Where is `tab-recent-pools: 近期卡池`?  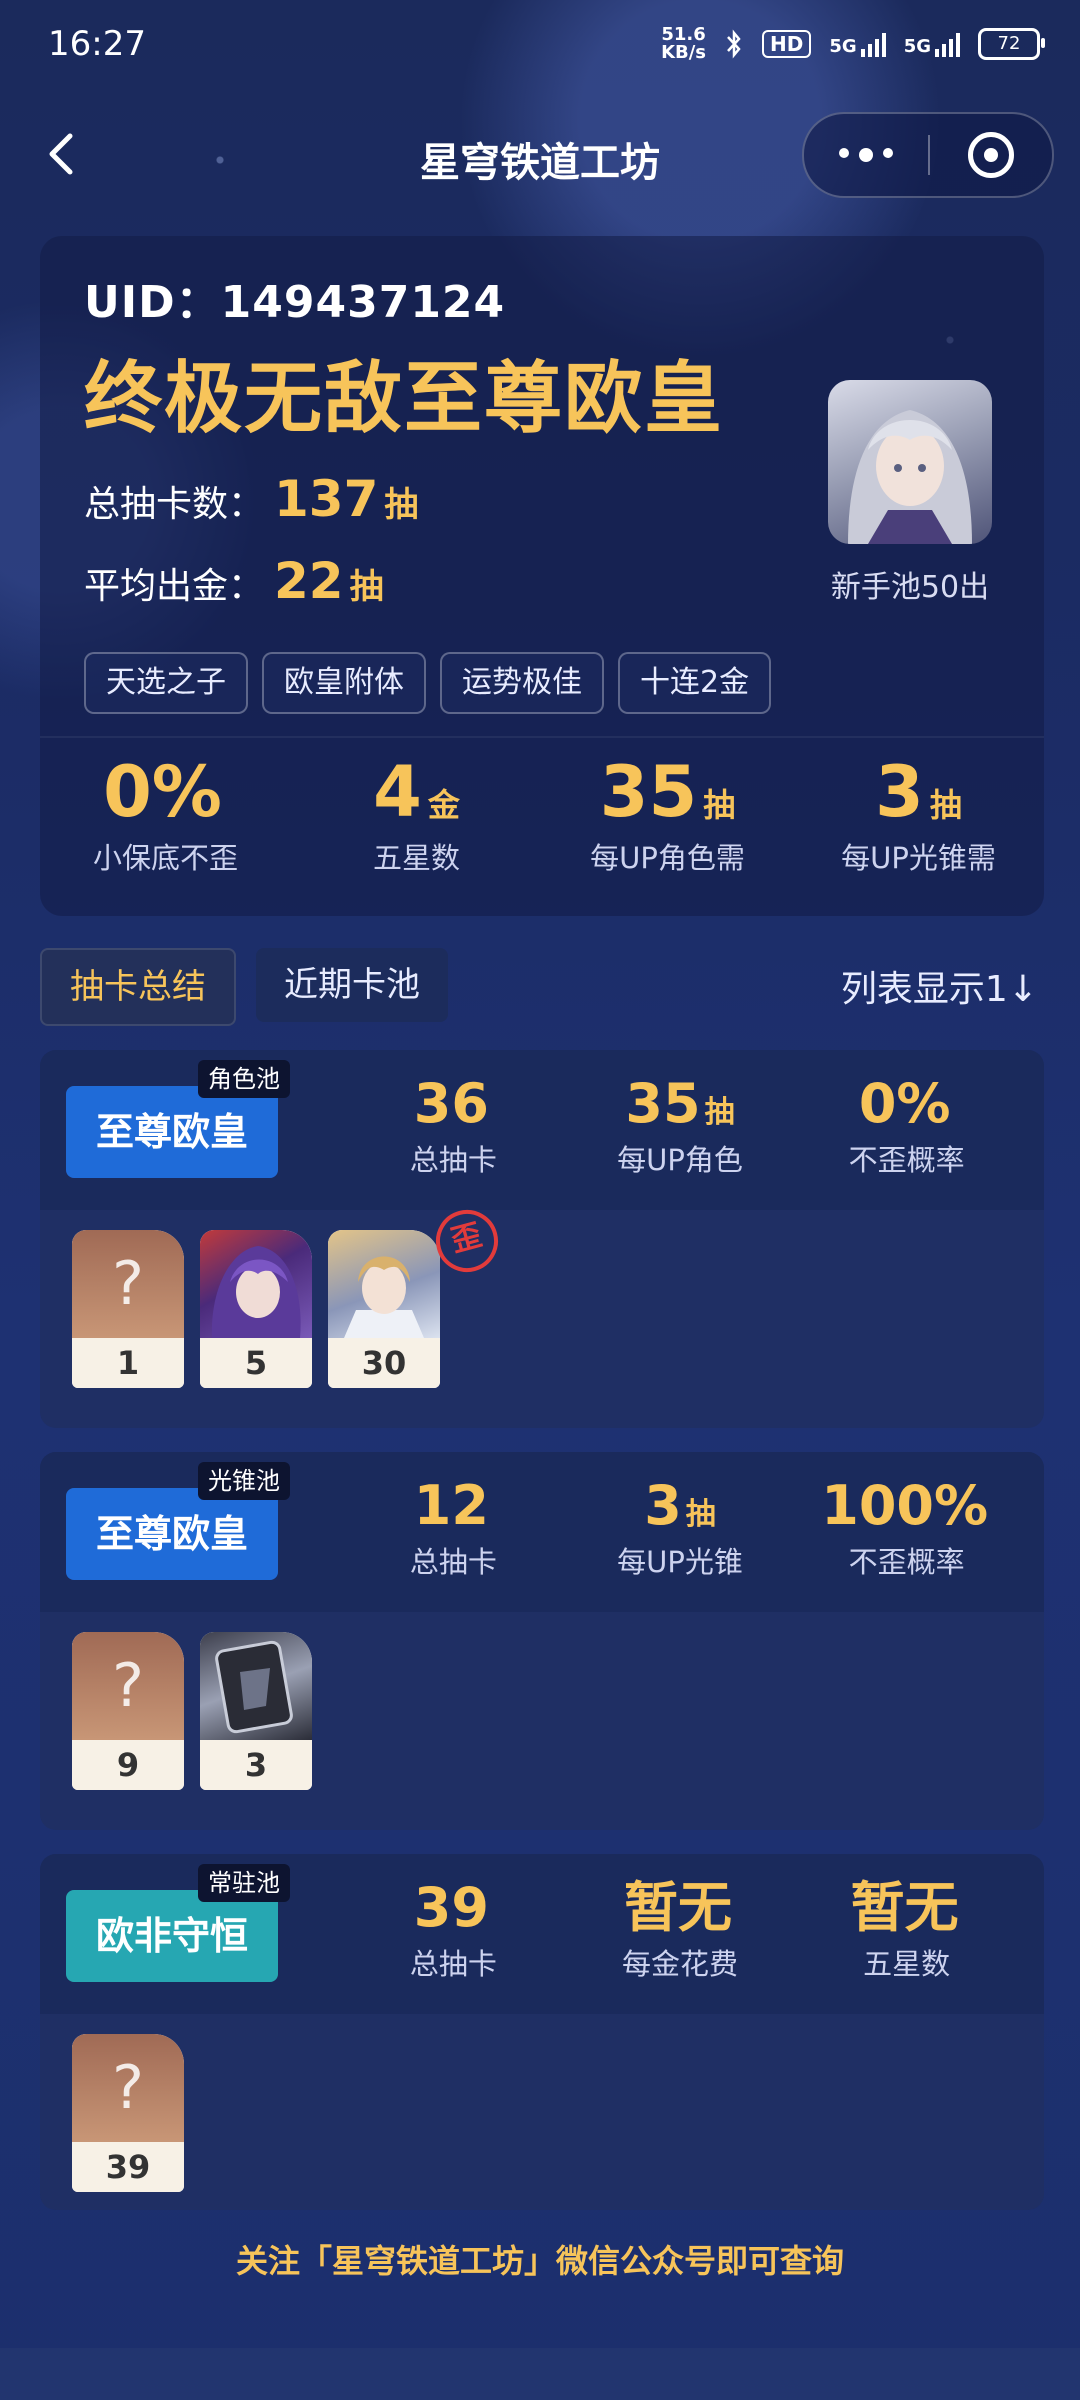
tab-recent-pools: 近期卡池 is located at coordinates (352, 985).